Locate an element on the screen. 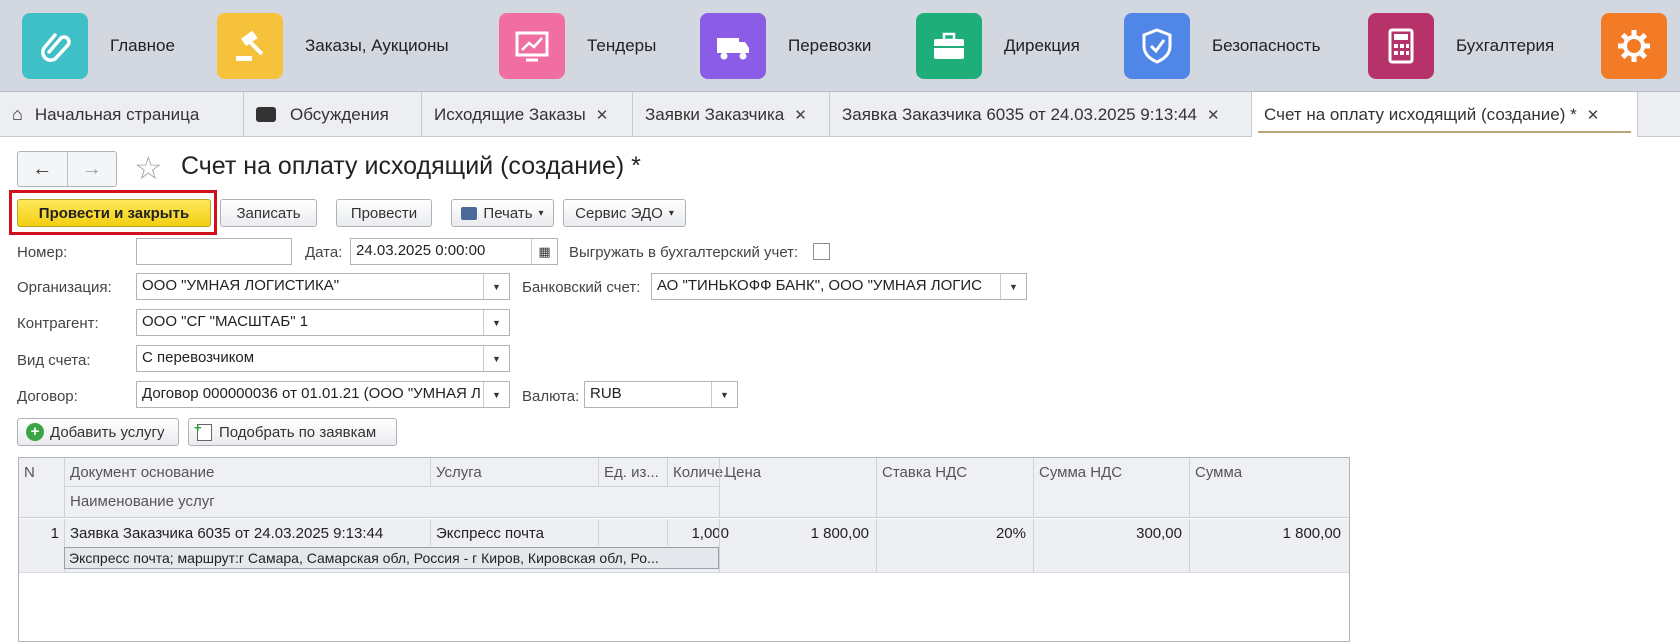 The image size is (1680, 642). tab-discussions: Обсуждения is located at coordinates (333, 114).